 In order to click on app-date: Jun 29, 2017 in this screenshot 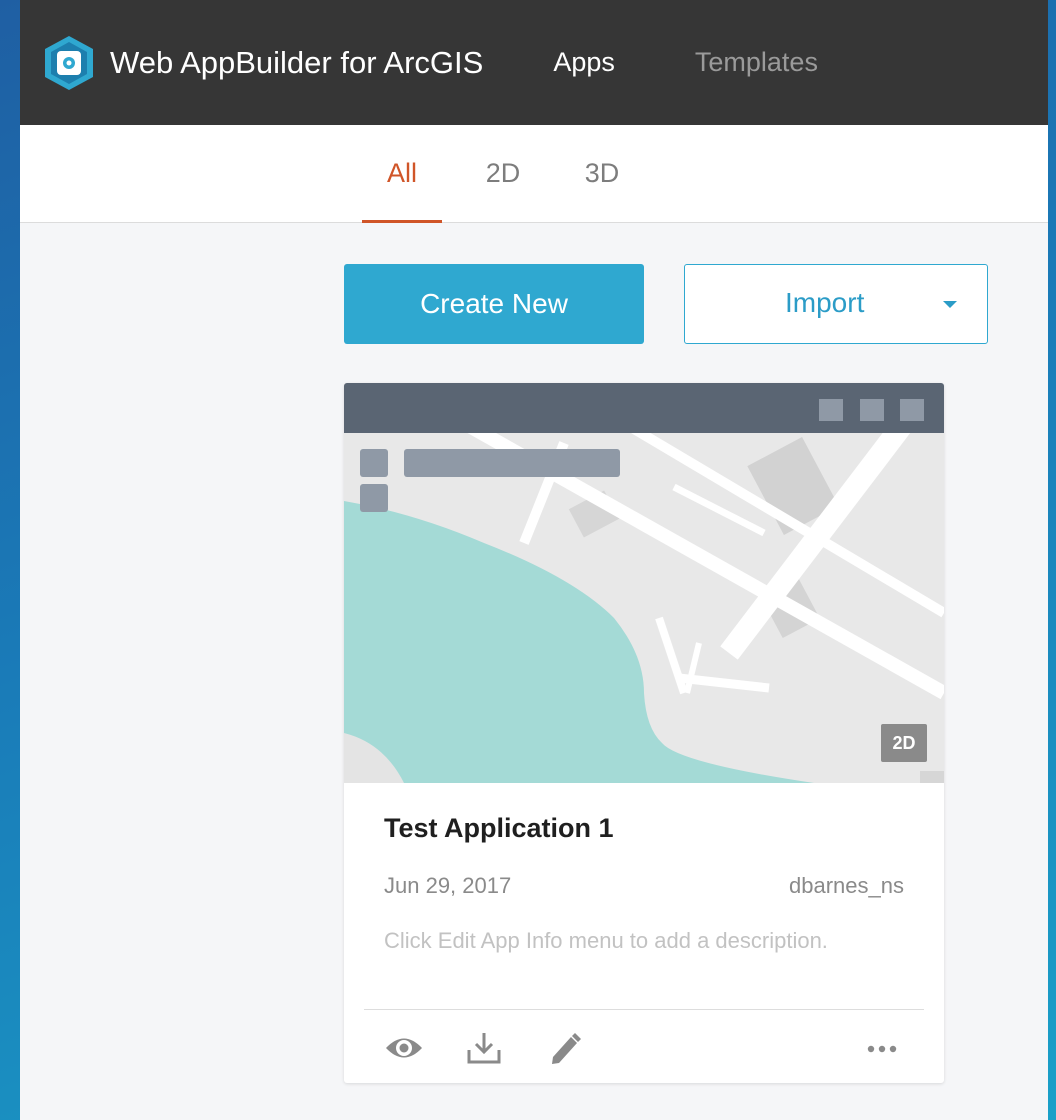, I will do `click(448, 885)`.